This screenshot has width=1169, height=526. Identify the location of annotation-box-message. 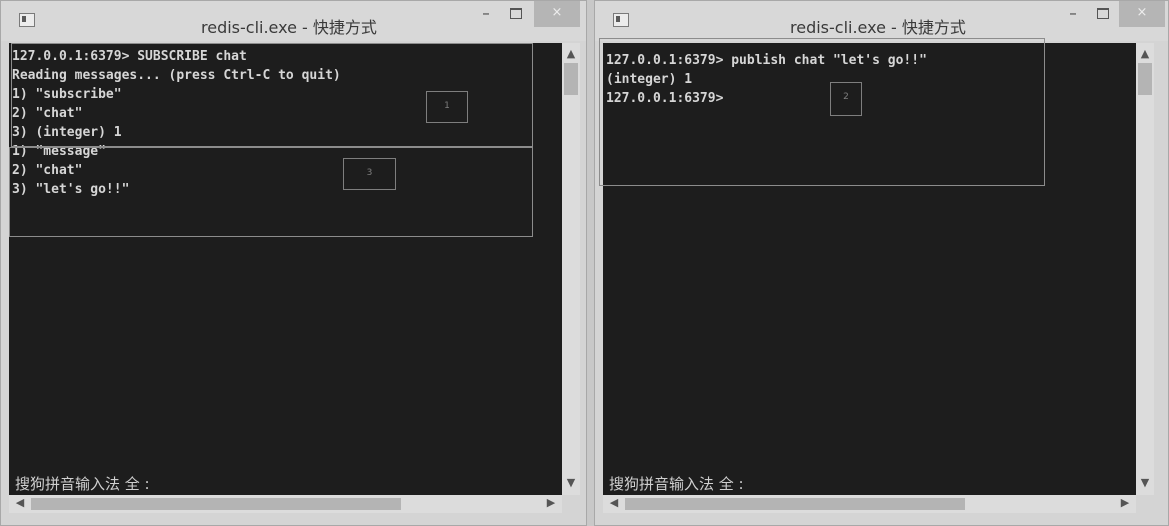
(271, 192).